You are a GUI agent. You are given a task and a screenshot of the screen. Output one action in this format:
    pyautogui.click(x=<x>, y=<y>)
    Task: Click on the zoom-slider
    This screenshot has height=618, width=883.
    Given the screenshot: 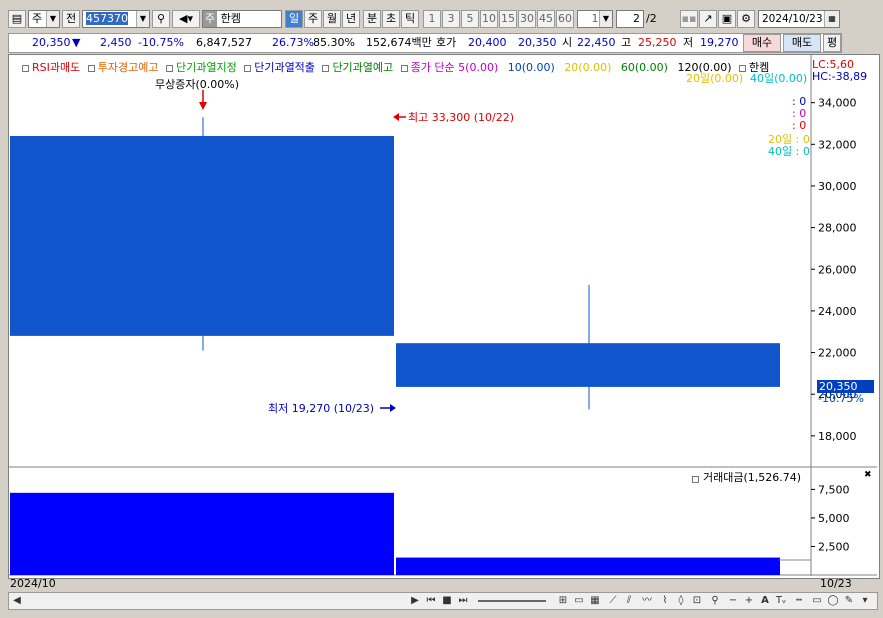 What is the action you would take?
    pyautogui.click(x=512, y=601)
    